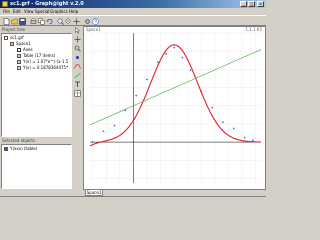 This screenshot has width=320, height=240. I want to click on maximize-button: □, so click(251, 4).